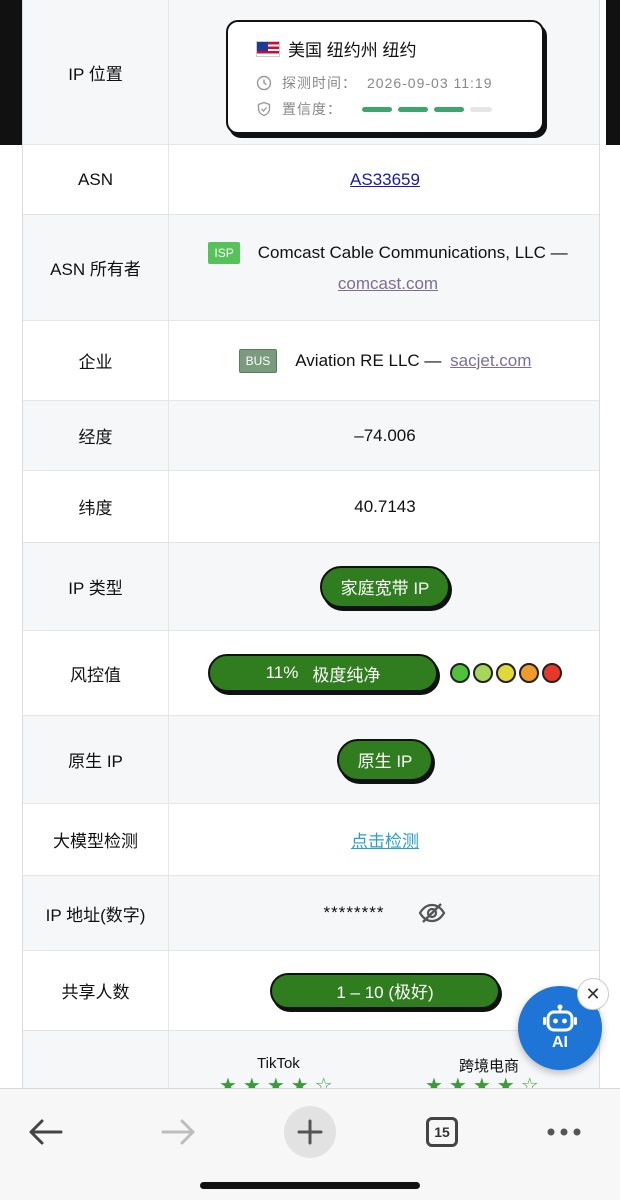 The width and height of the screenshot is (620, 1200). Describe the element at coordinates (385, 759) in the screenshot. I see `native-ip-badge: 原生 IP` at that location.